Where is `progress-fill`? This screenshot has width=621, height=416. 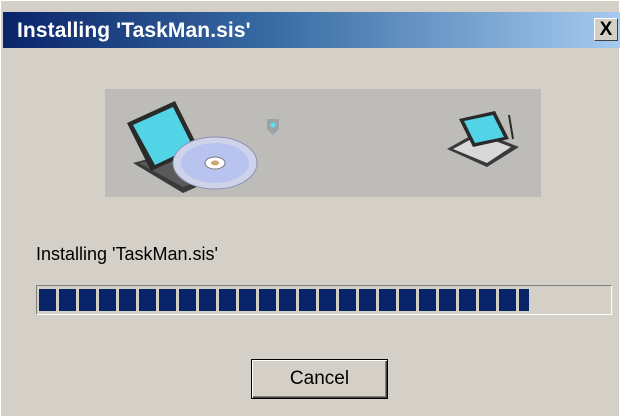
progress-fill is located at coordinates (284, 300).